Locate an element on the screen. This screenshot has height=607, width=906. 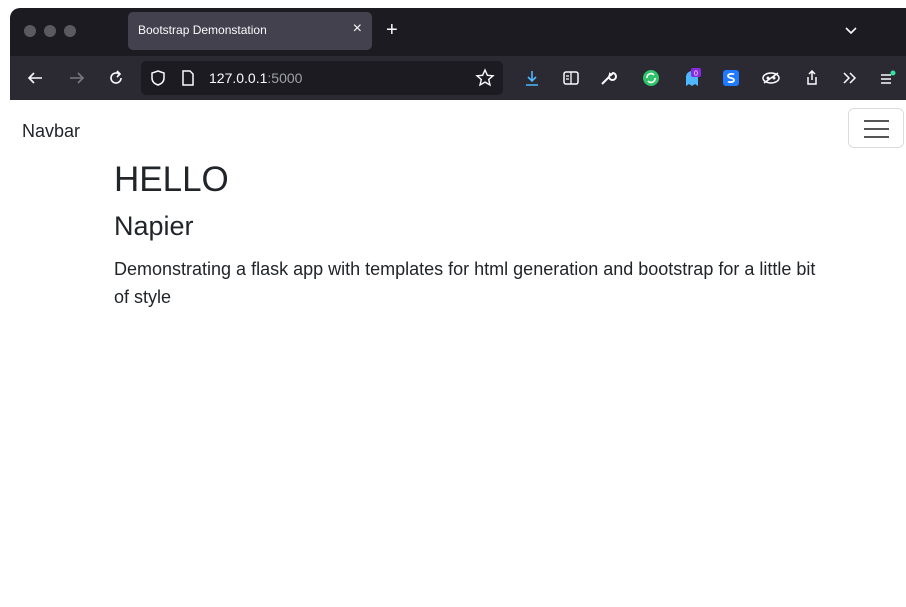
tools-button is located at coordinates (608, 78).